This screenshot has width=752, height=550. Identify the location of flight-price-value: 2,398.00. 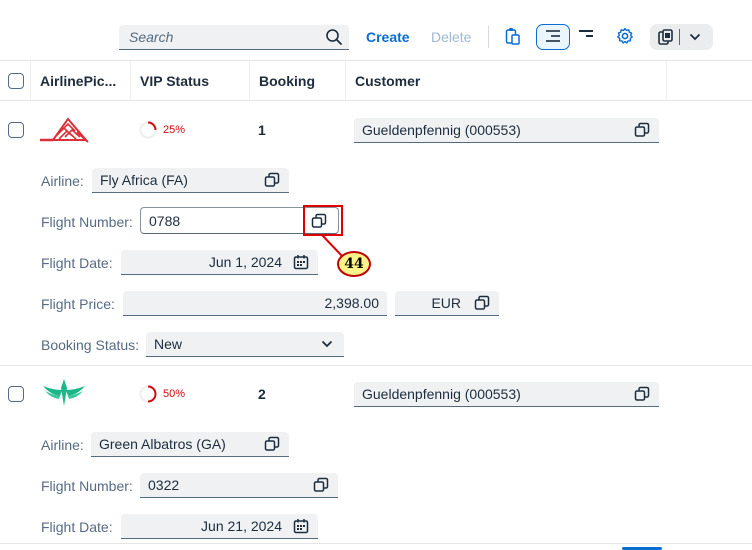
(352, 303).